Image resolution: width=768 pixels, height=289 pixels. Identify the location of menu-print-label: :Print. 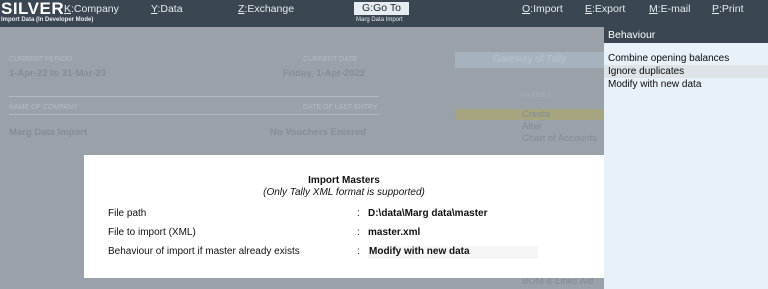
(731, 9).